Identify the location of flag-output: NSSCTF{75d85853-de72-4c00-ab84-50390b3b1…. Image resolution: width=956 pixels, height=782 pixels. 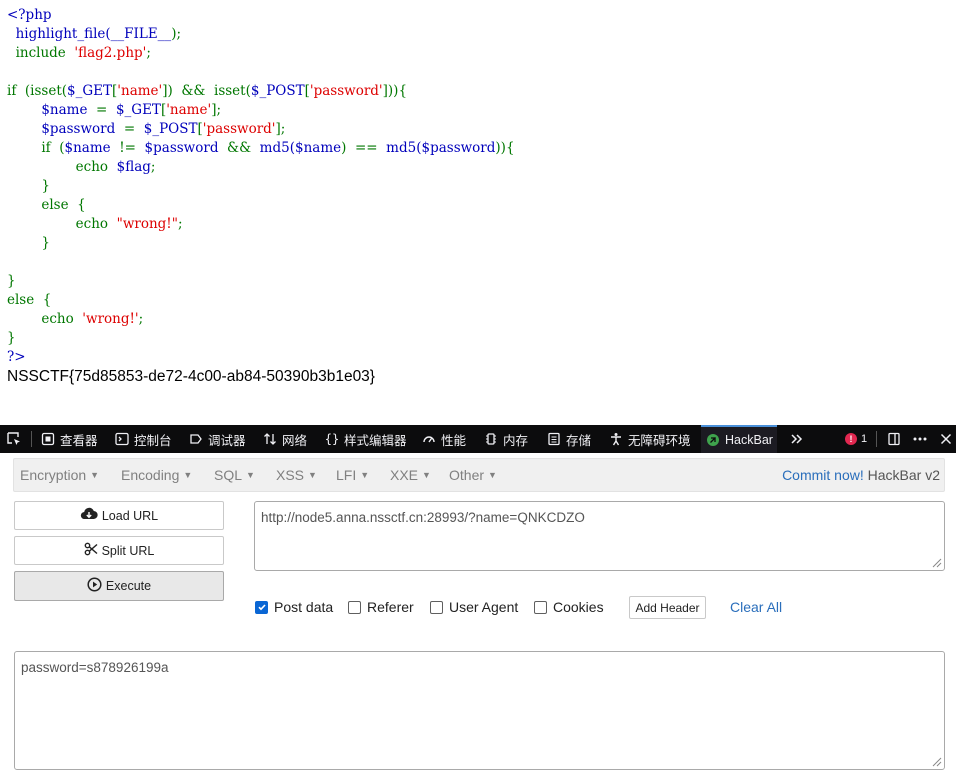
(191, 376).